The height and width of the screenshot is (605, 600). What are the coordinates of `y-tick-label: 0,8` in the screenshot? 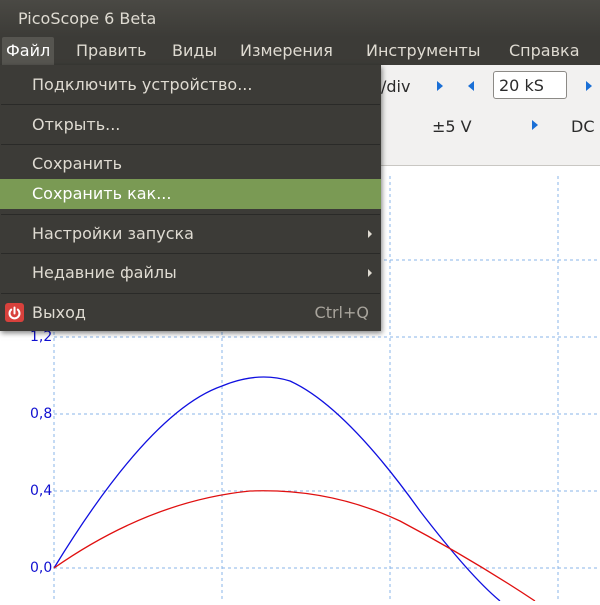 It's located at (41, 414).